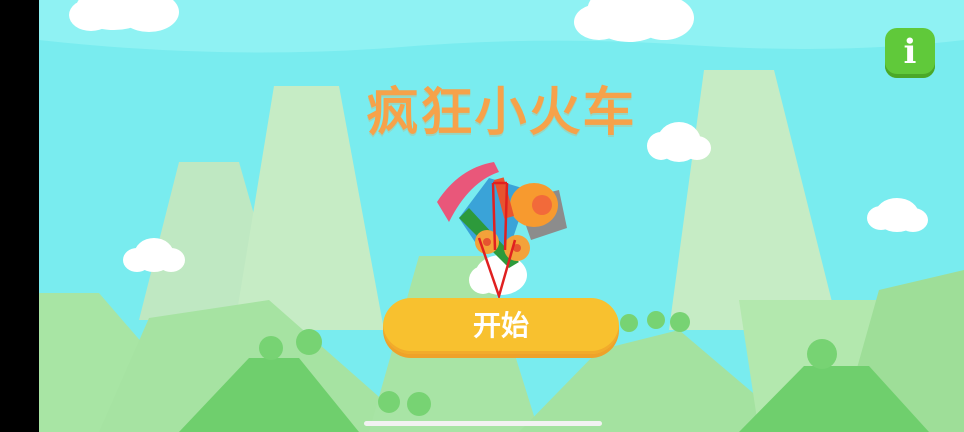  What do you see at coordinates (501, 326) in the screenshot?
I see `start-button: 开始` at bounding box center [501, 326].